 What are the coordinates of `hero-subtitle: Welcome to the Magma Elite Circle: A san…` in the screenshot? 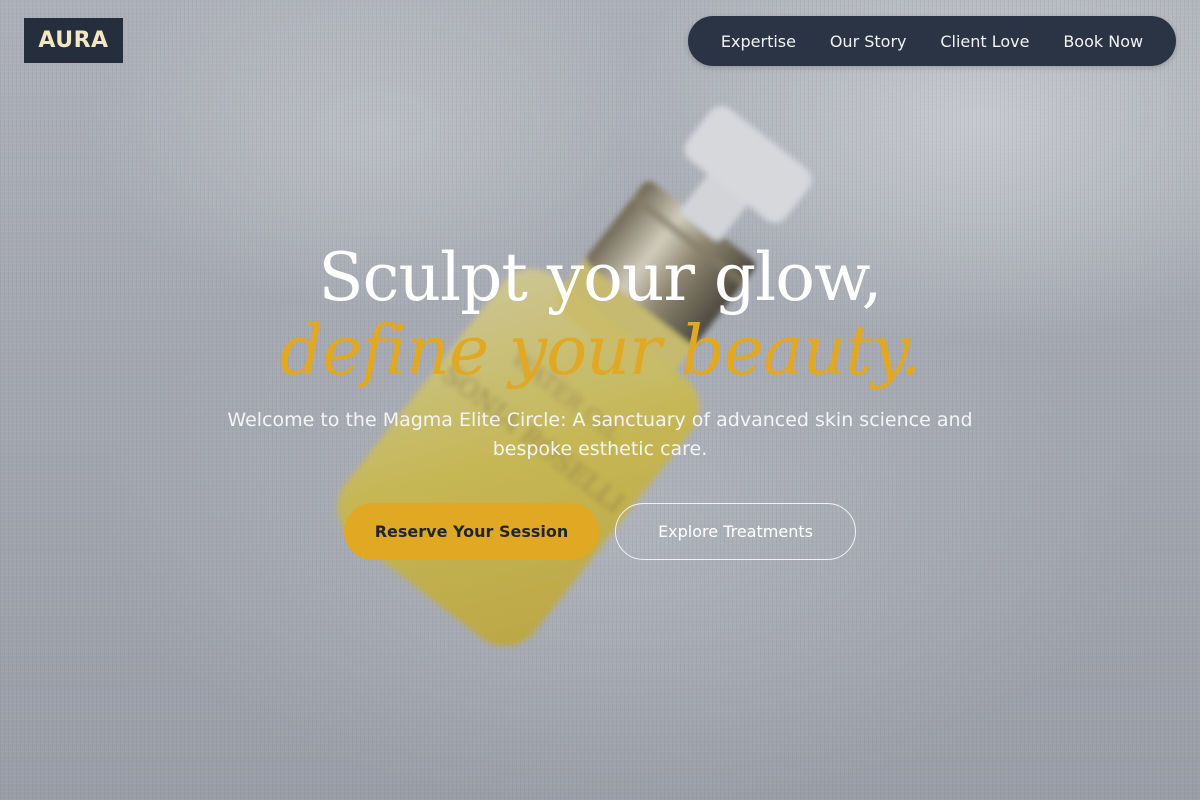 It's located at (600, 434).